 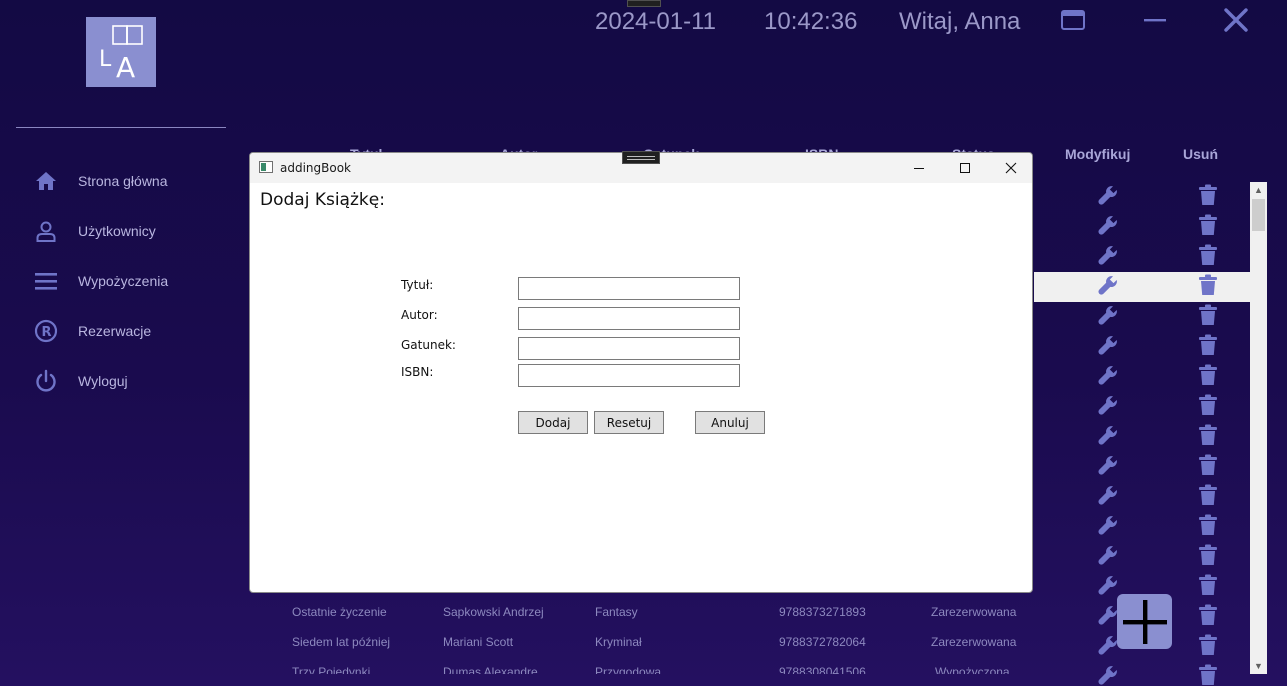 I want to click on dialog-minimize-button, so click(x=919, y=168).